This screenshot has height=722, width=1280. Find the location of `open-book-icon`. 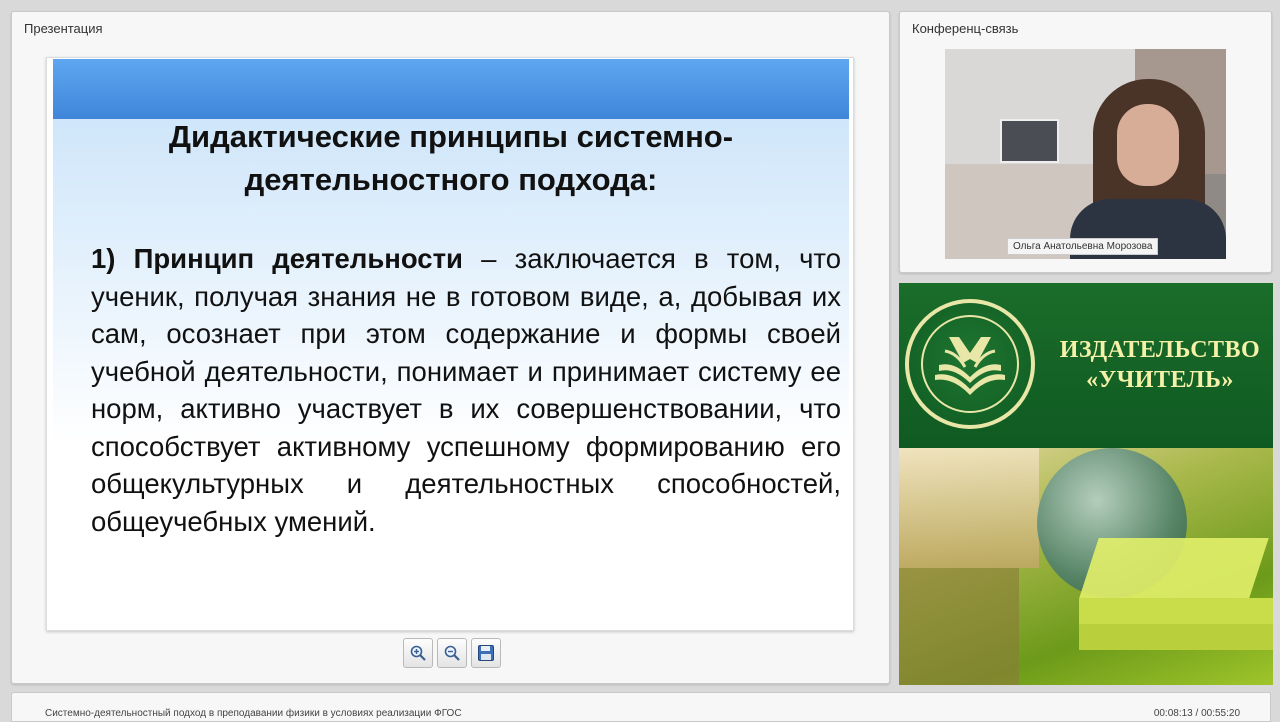

open-book-icon is located at coordinates (970, 366).